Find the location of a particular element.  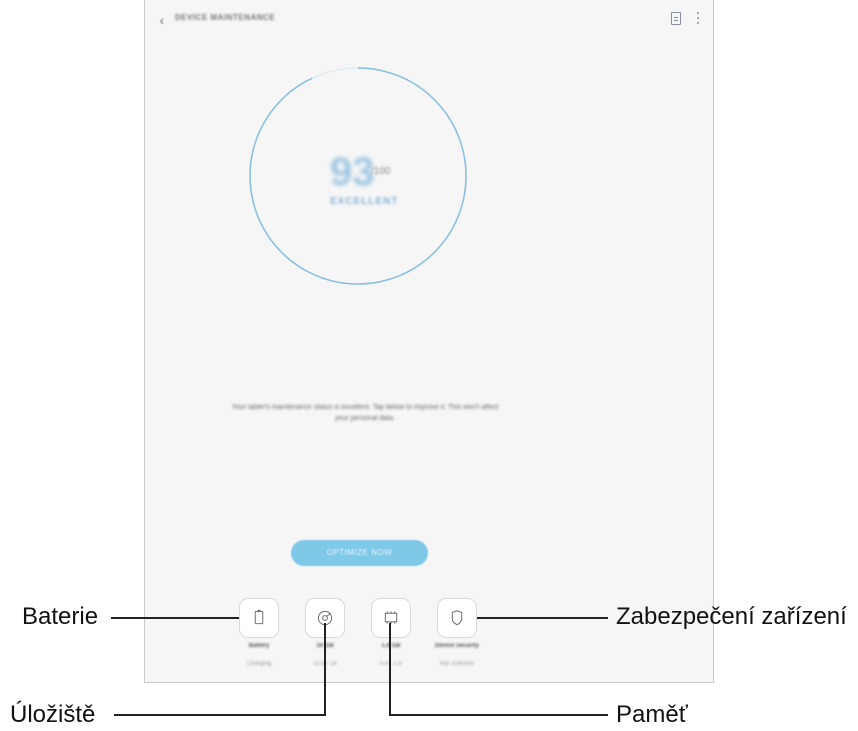

memory-tile is located at coordinates (391, 618).